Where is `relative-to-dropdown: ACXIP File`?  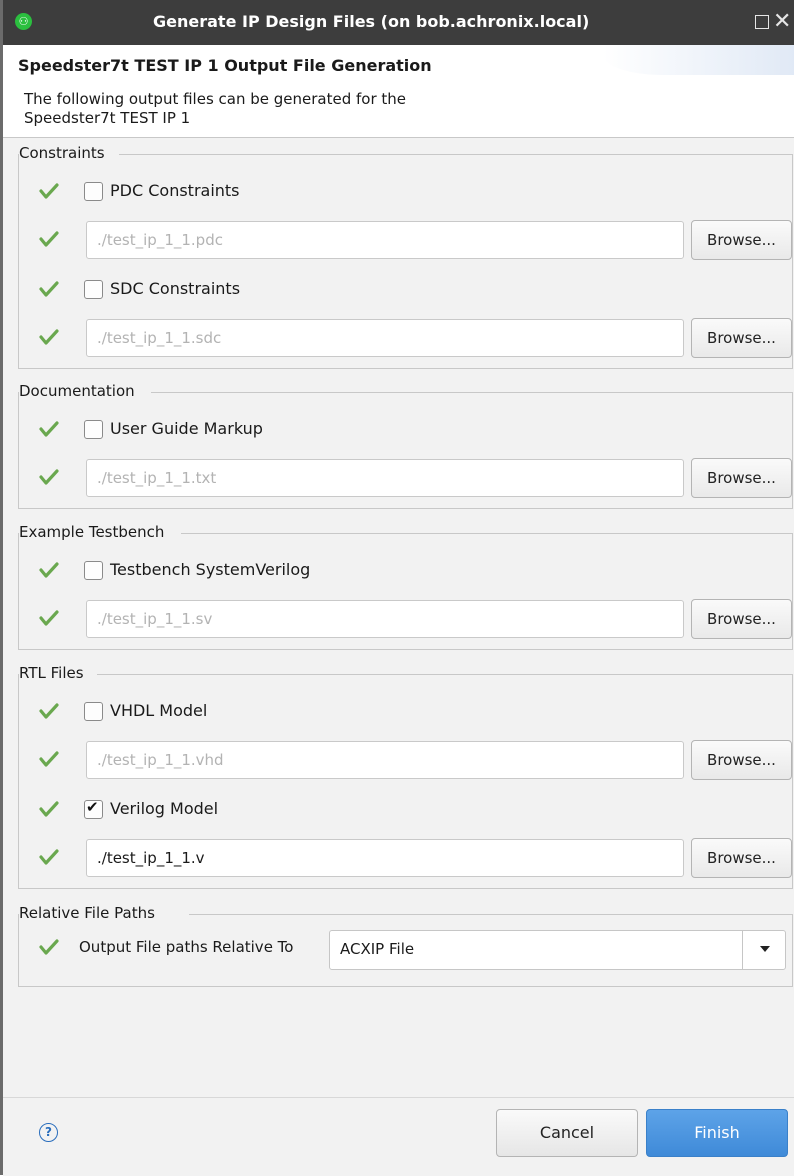
relative-to-dropdown: ACXIP File is located at coordinates (557, 950).